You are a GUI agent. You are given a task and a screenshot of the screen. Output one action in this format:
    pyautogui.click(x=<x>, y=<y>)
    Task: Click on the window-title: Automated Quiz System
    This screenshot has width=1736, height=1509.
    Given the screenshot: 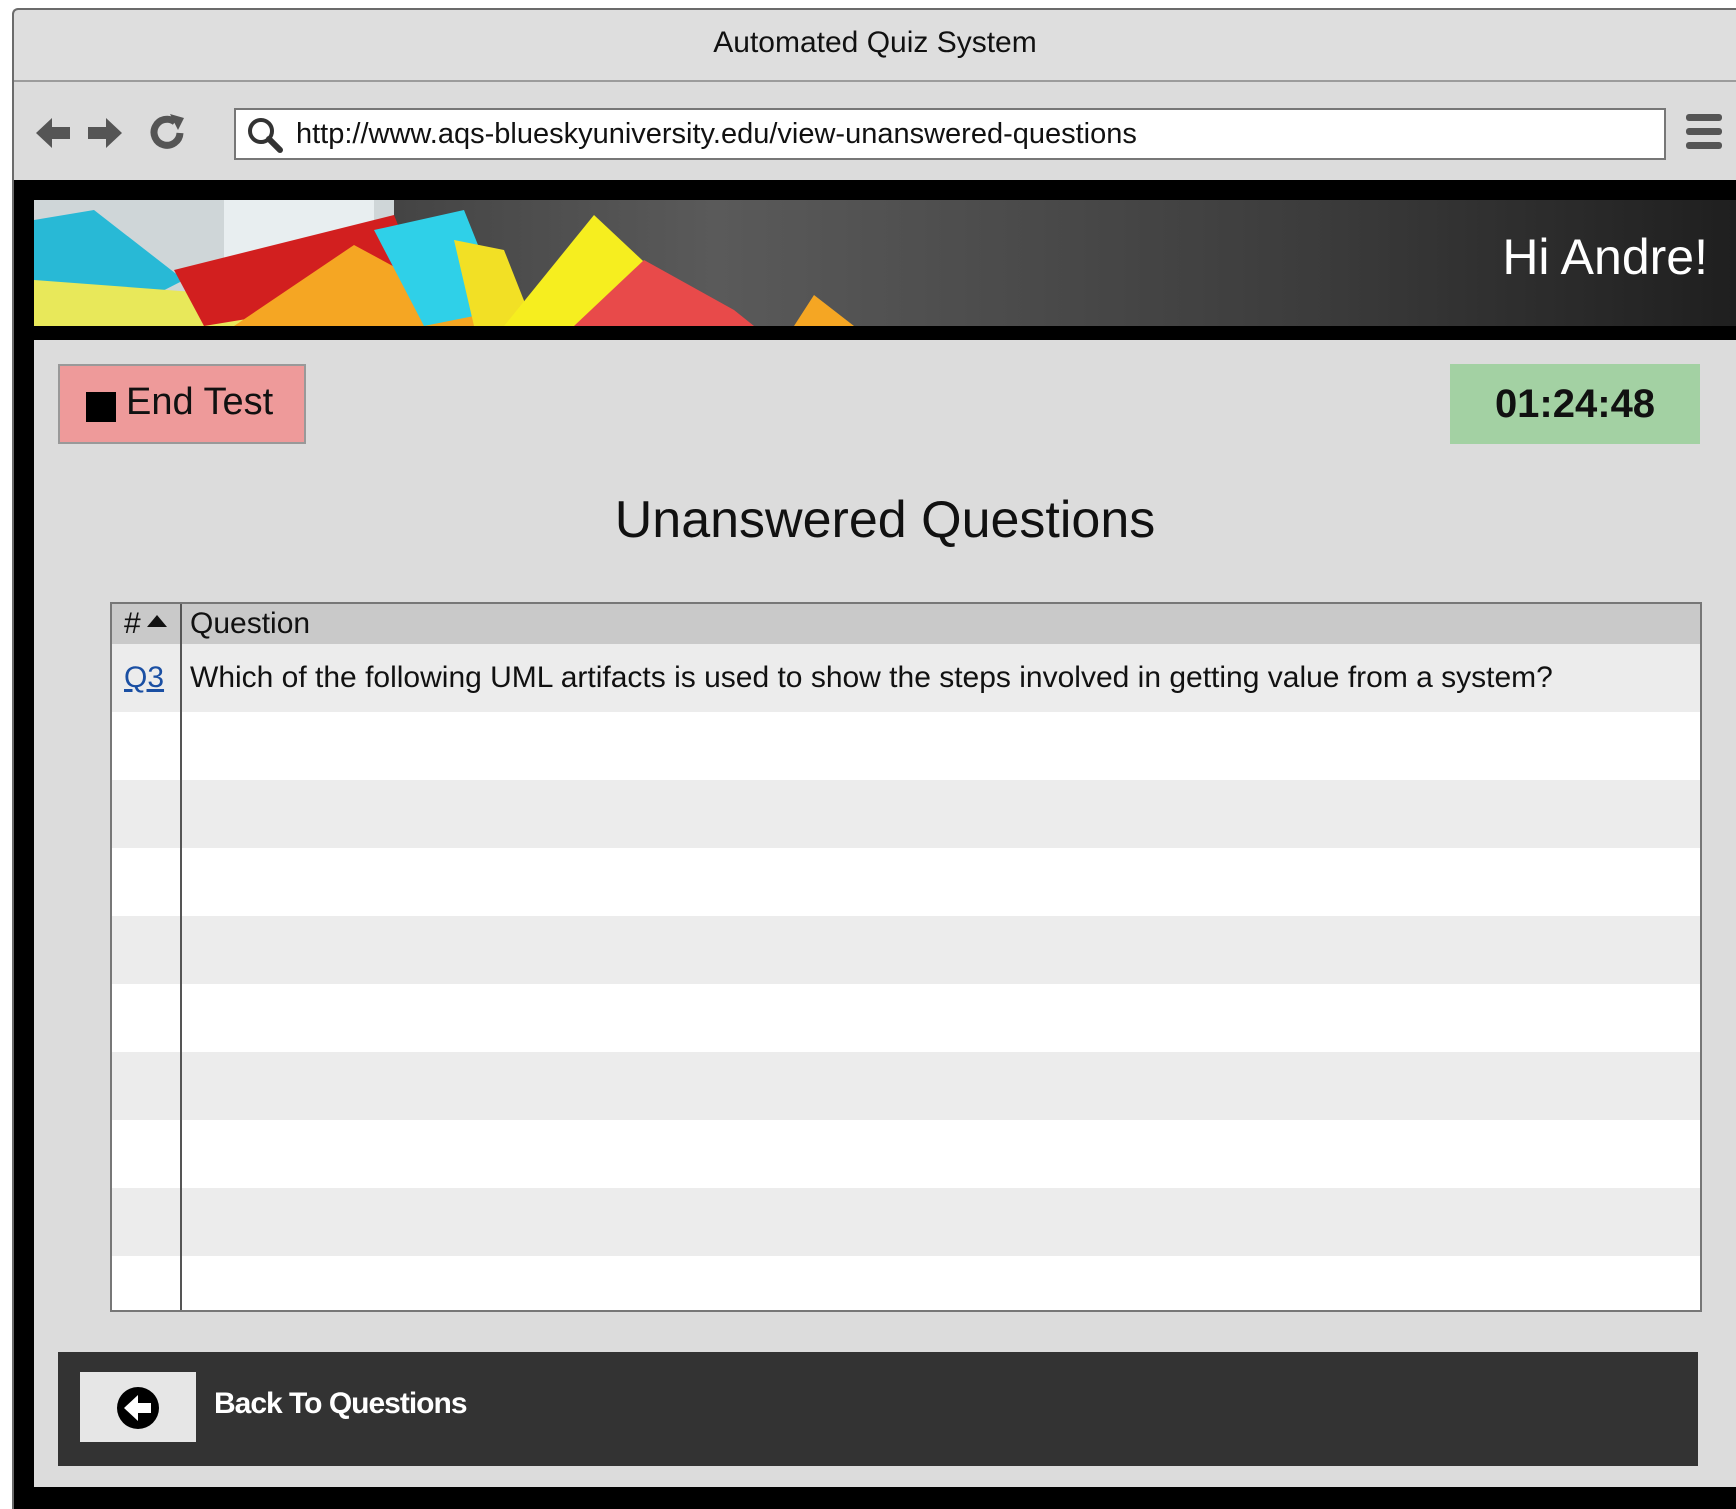 What is the action you would take?
    pyautogui.click(x=875, y=46)
    